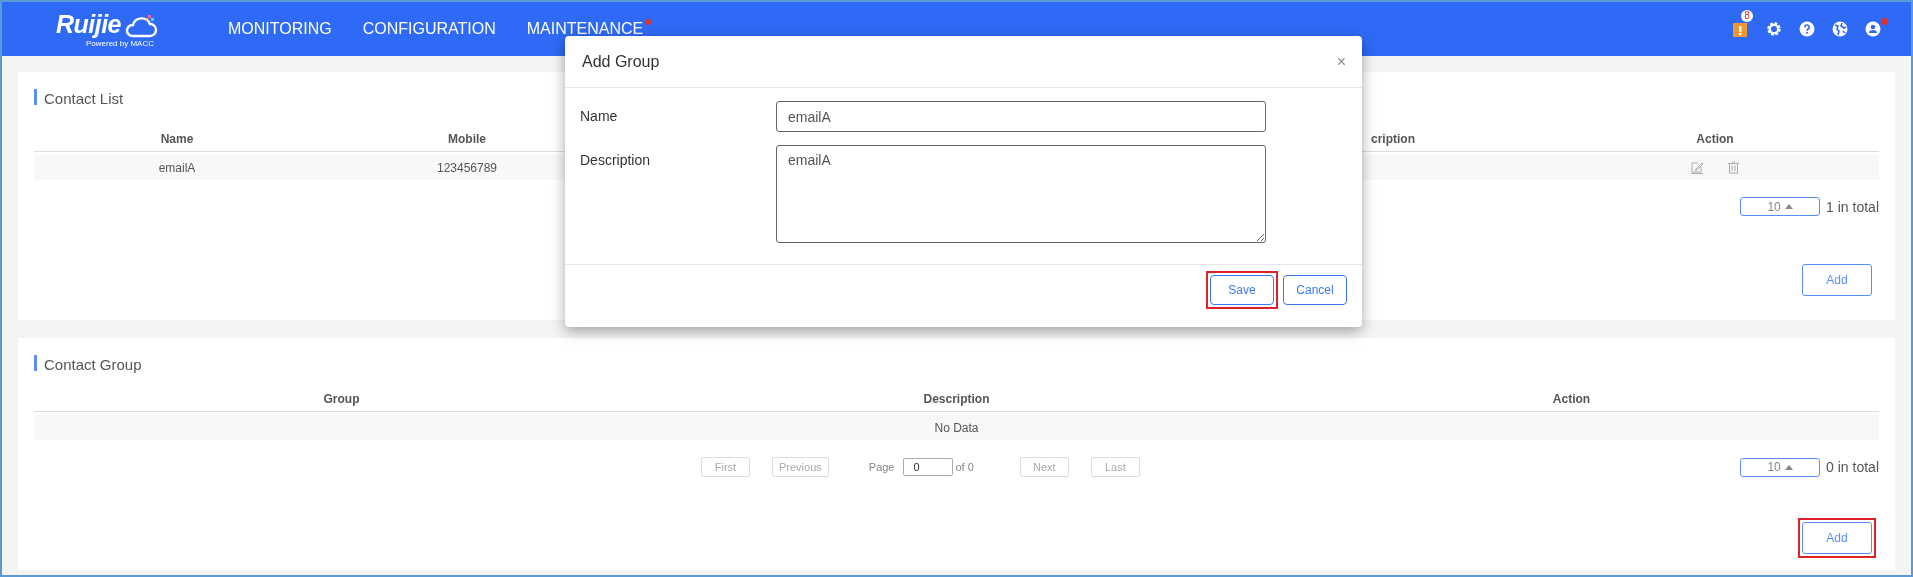 The width and height of the screenshot is (1913, 577). I want to click on column-header: cription, so click(1393, 138).